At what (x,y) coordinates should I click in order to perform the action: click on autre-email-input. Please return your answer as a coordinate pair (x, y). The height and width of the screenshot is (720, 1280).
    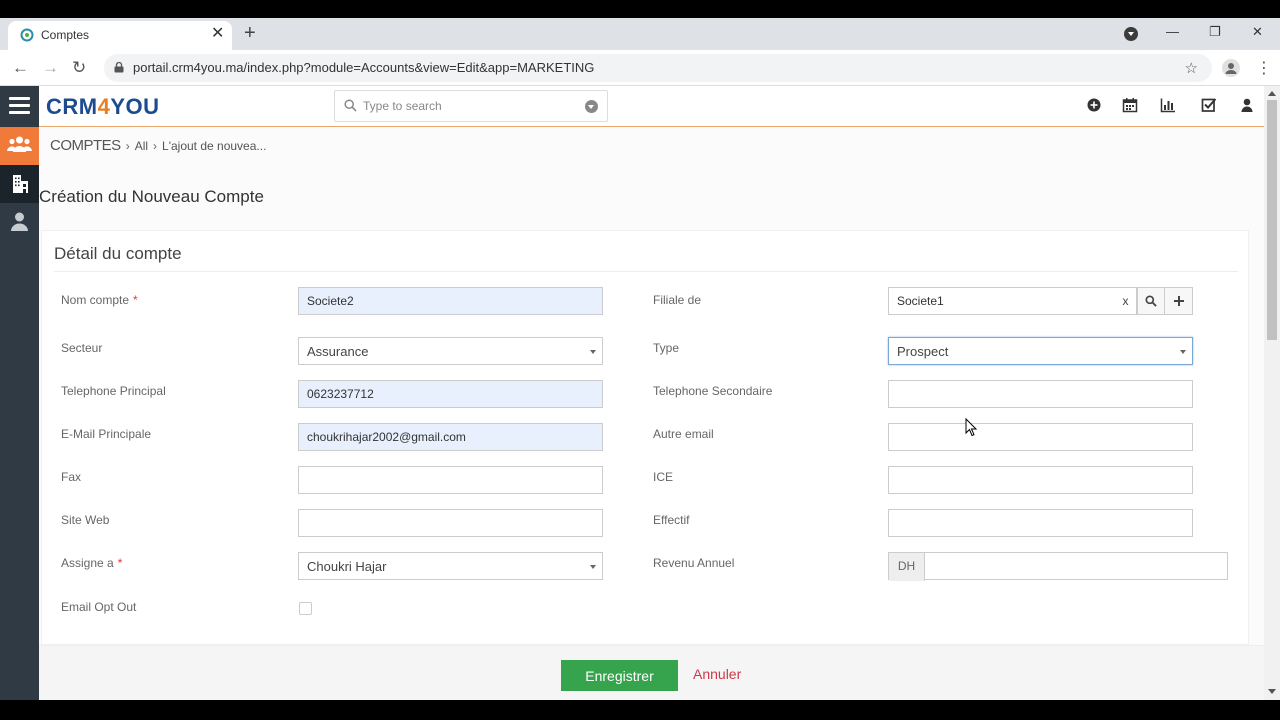
    Looking at the image, I should click on (1040, 437).